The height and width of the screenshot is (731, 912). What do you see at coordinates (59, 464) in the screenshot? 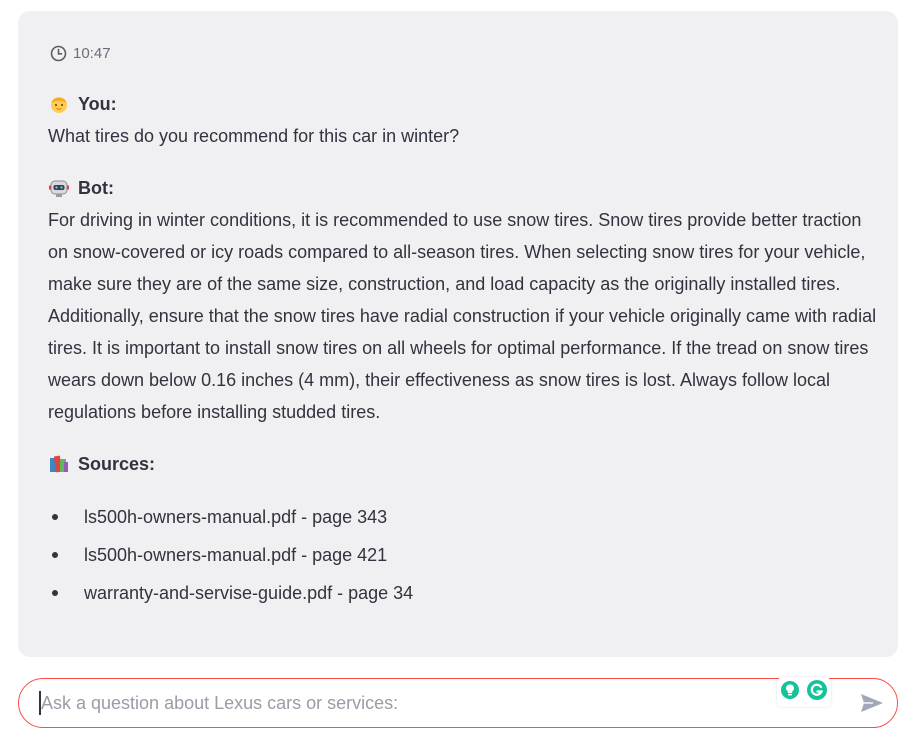
I see `books-emoji-icon` at bounding box center [59, 464].